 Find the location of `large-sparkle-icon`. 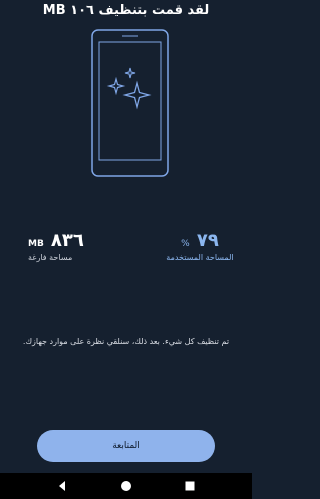

large-sparkle-icon is located at coordinates (137, 95).